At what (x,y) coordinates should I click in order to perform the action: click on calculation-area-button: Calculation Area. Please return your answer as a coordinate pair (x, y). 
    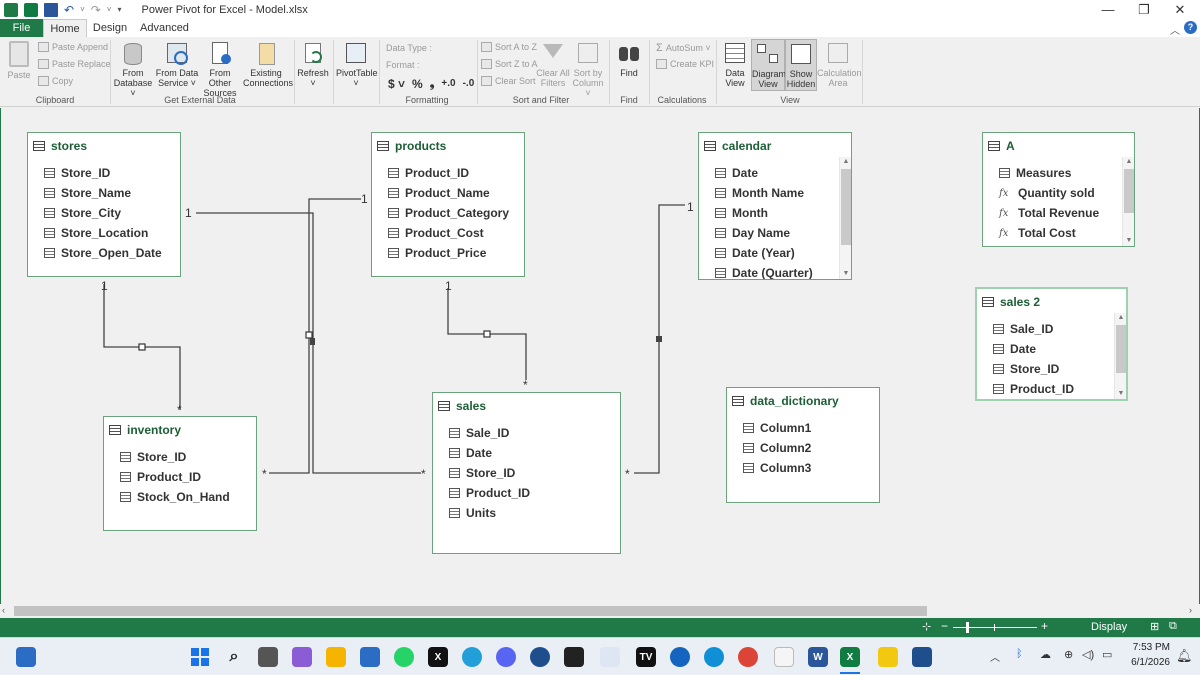
    Looking at the image, I should click on (839, 64).